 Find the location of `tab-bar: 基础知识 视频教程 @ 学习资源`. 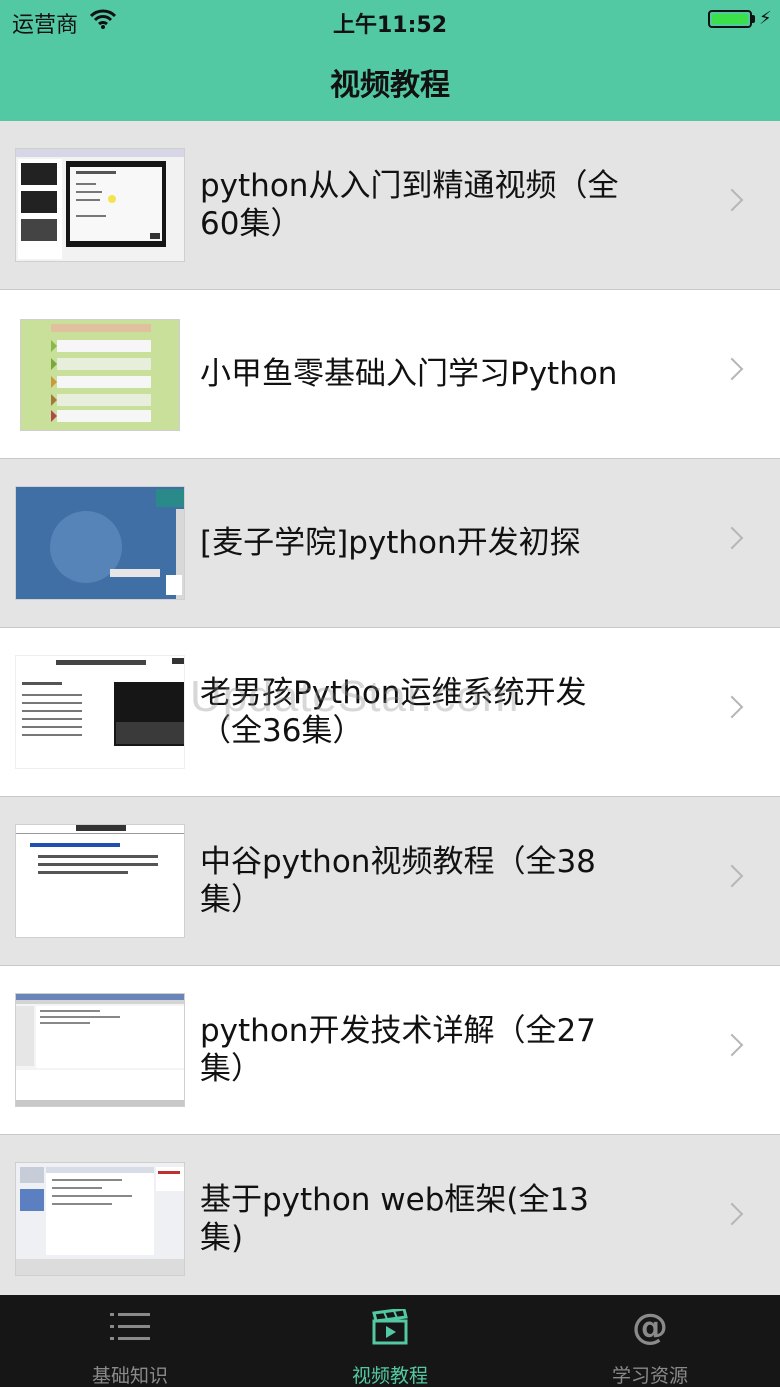

tab-bar: 基础知识 视频教程 @ 学习资源 is located at coordinates (390, 1341).